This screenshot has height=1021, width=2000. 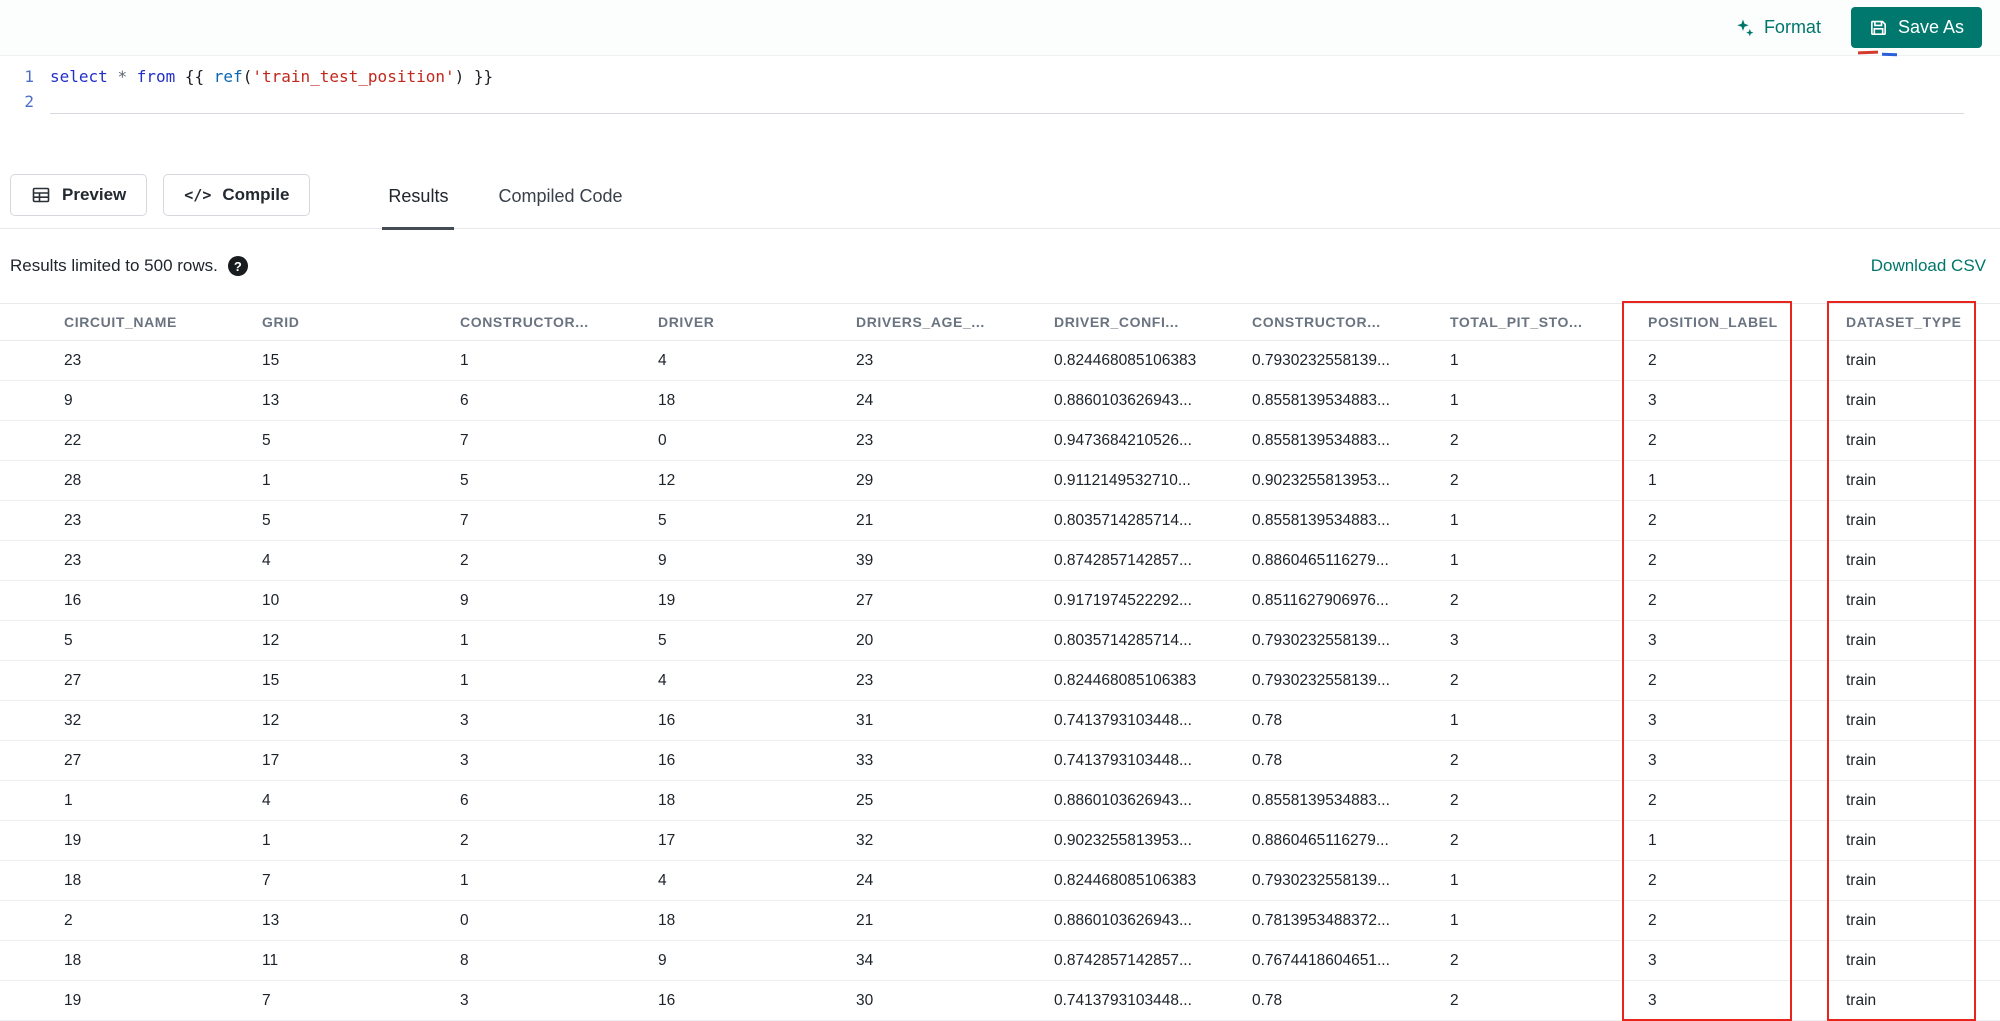 I want to click on table-cell: 18, so click(x=667, y=400).